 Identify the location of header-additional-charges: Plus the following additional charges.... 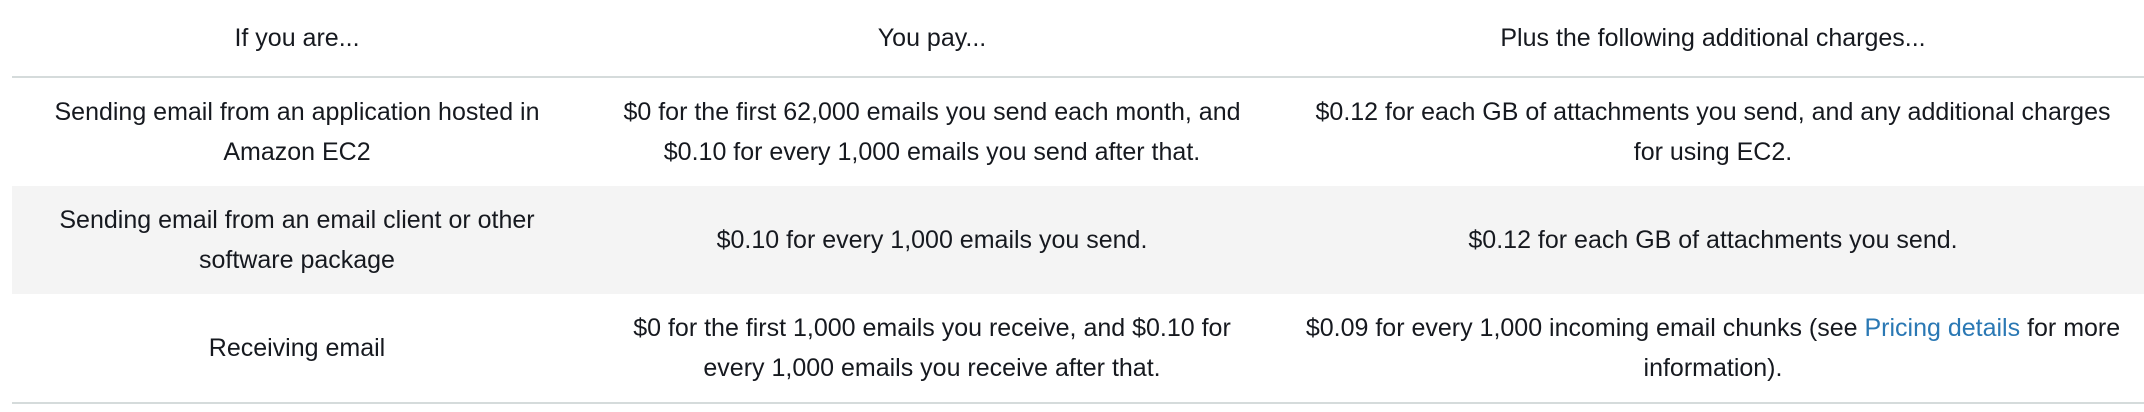
(1713, 39).